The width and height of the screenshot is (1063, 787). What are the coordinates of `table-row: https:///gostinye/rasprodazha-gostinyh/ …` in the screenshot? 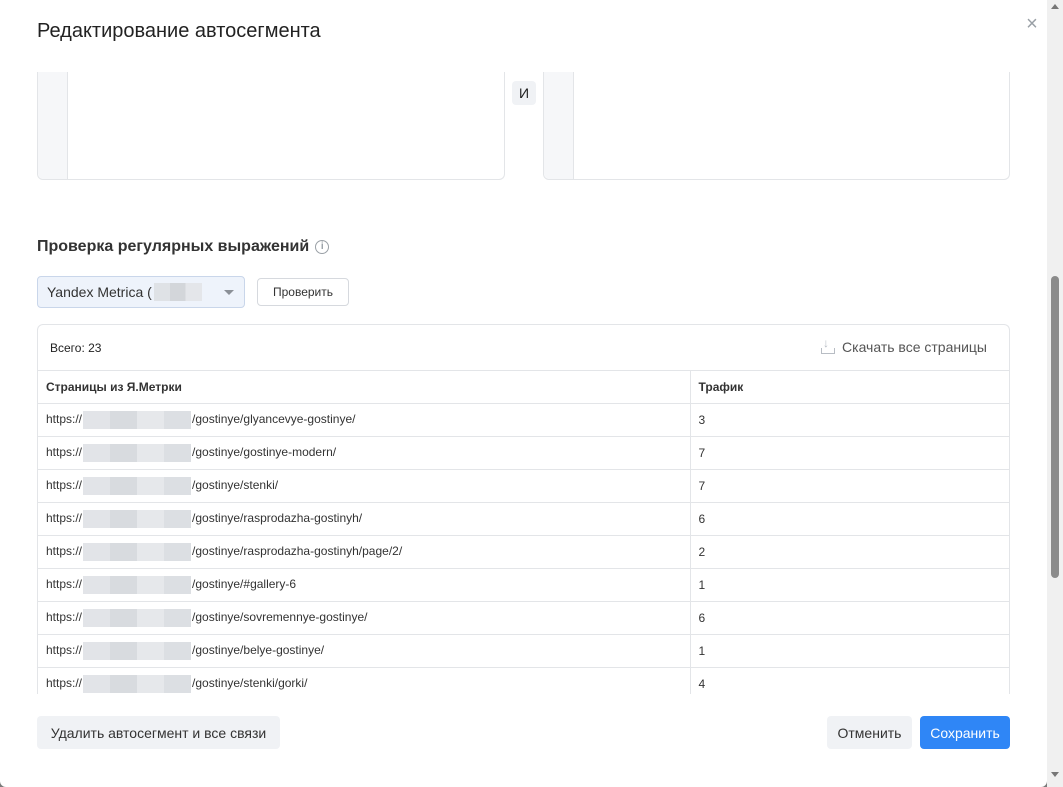 It's located at (523, 519).